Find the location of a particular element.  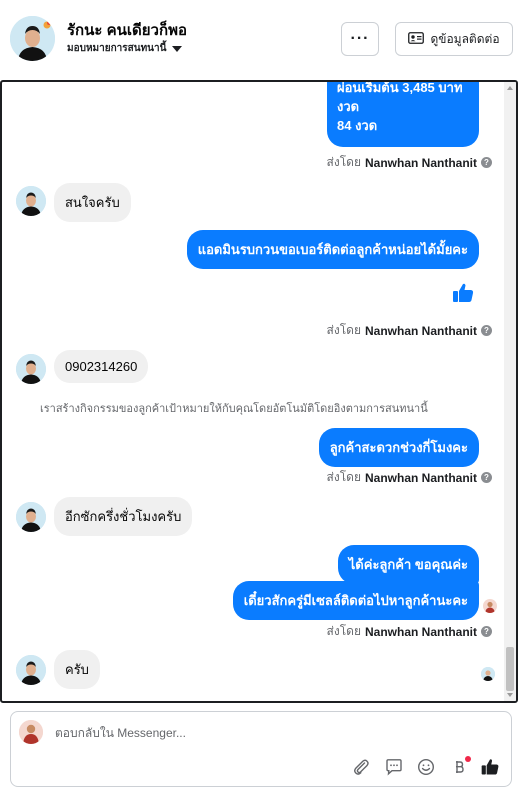

caret-down-icon is located at coordinates (177, 48).